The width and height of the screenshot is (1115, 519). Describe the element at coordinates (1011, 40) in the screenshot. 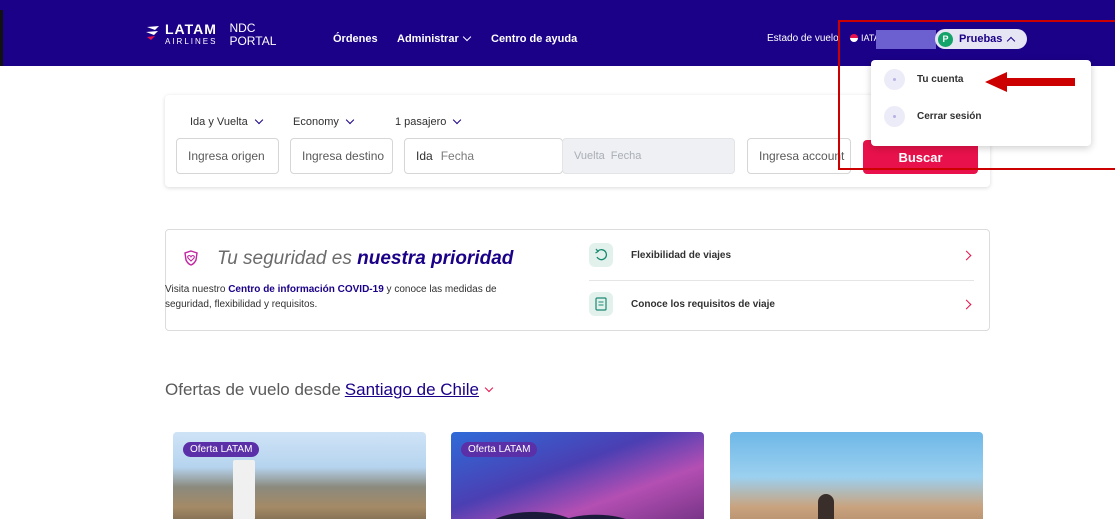

I see `chevron-up-icon` at that location.